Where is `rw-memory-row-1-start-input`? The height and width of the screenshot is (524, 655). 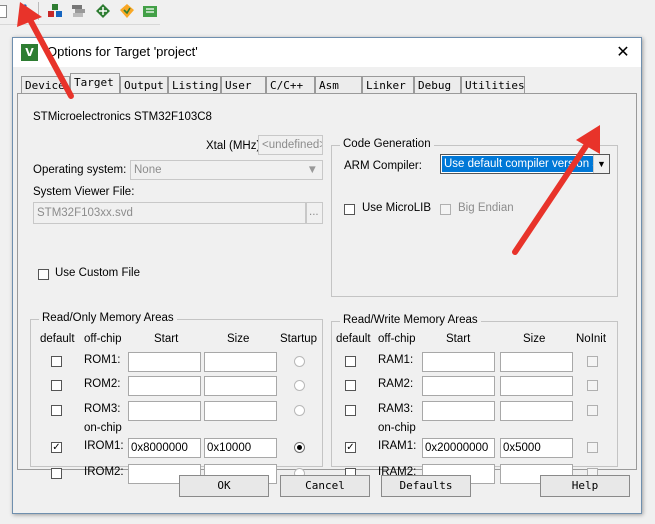
rw-memory-row-1-start-input is located at coordinates (458, 362).